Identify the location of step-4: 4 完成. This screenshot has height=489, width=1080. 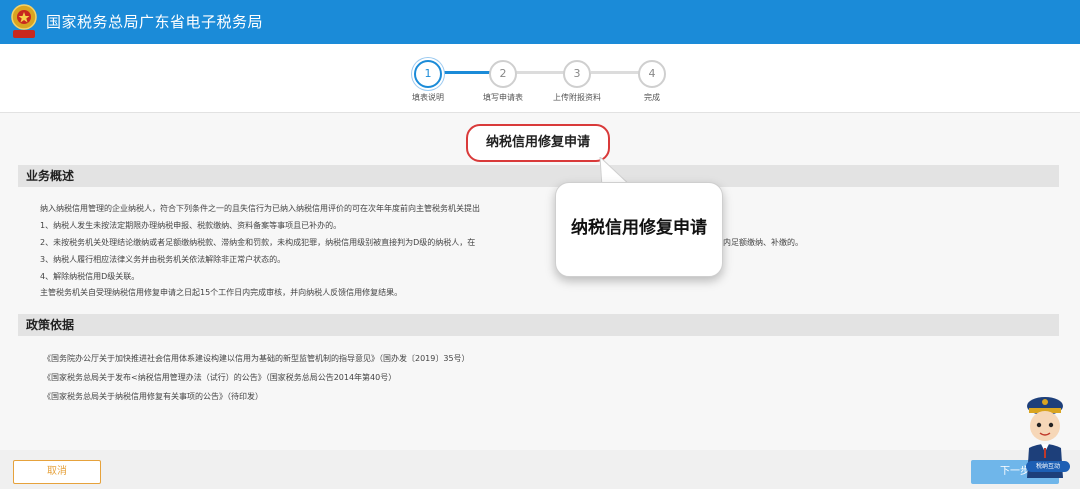
(652, 81).